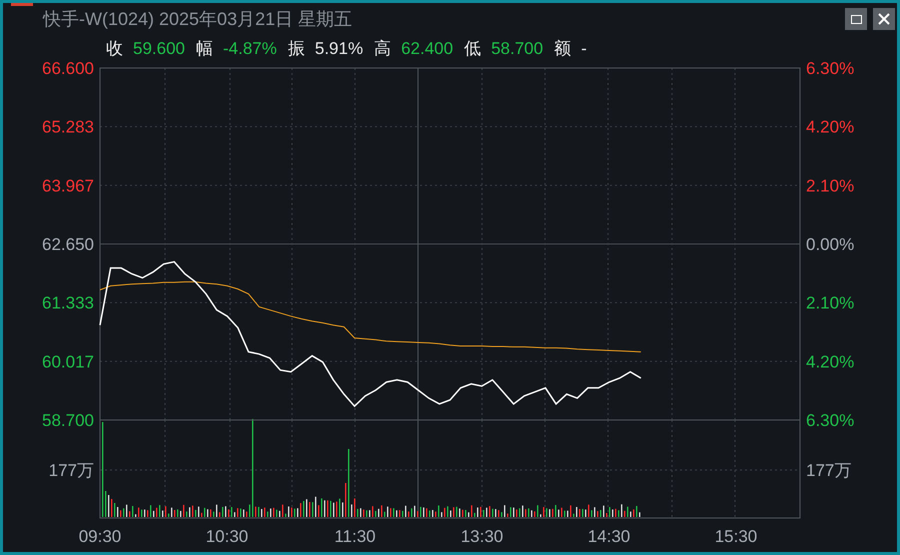 The width and height of the screenshot is (900, 555). Describe the element at coordinates (68, 303) in the screenshot. I see `price-axis-label: 61.333` at that location.